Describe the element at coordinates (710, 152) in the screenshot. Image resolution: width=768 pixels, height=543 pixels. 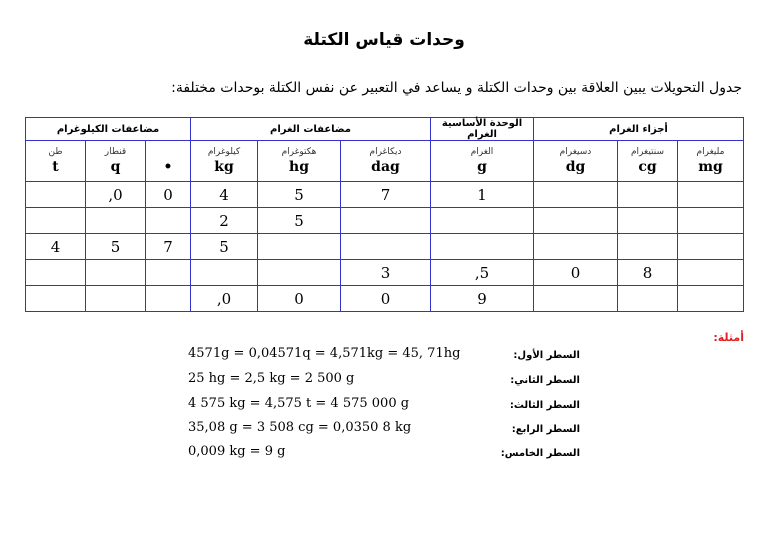
I see `unit-arabic-name: مليغرام` at that location.